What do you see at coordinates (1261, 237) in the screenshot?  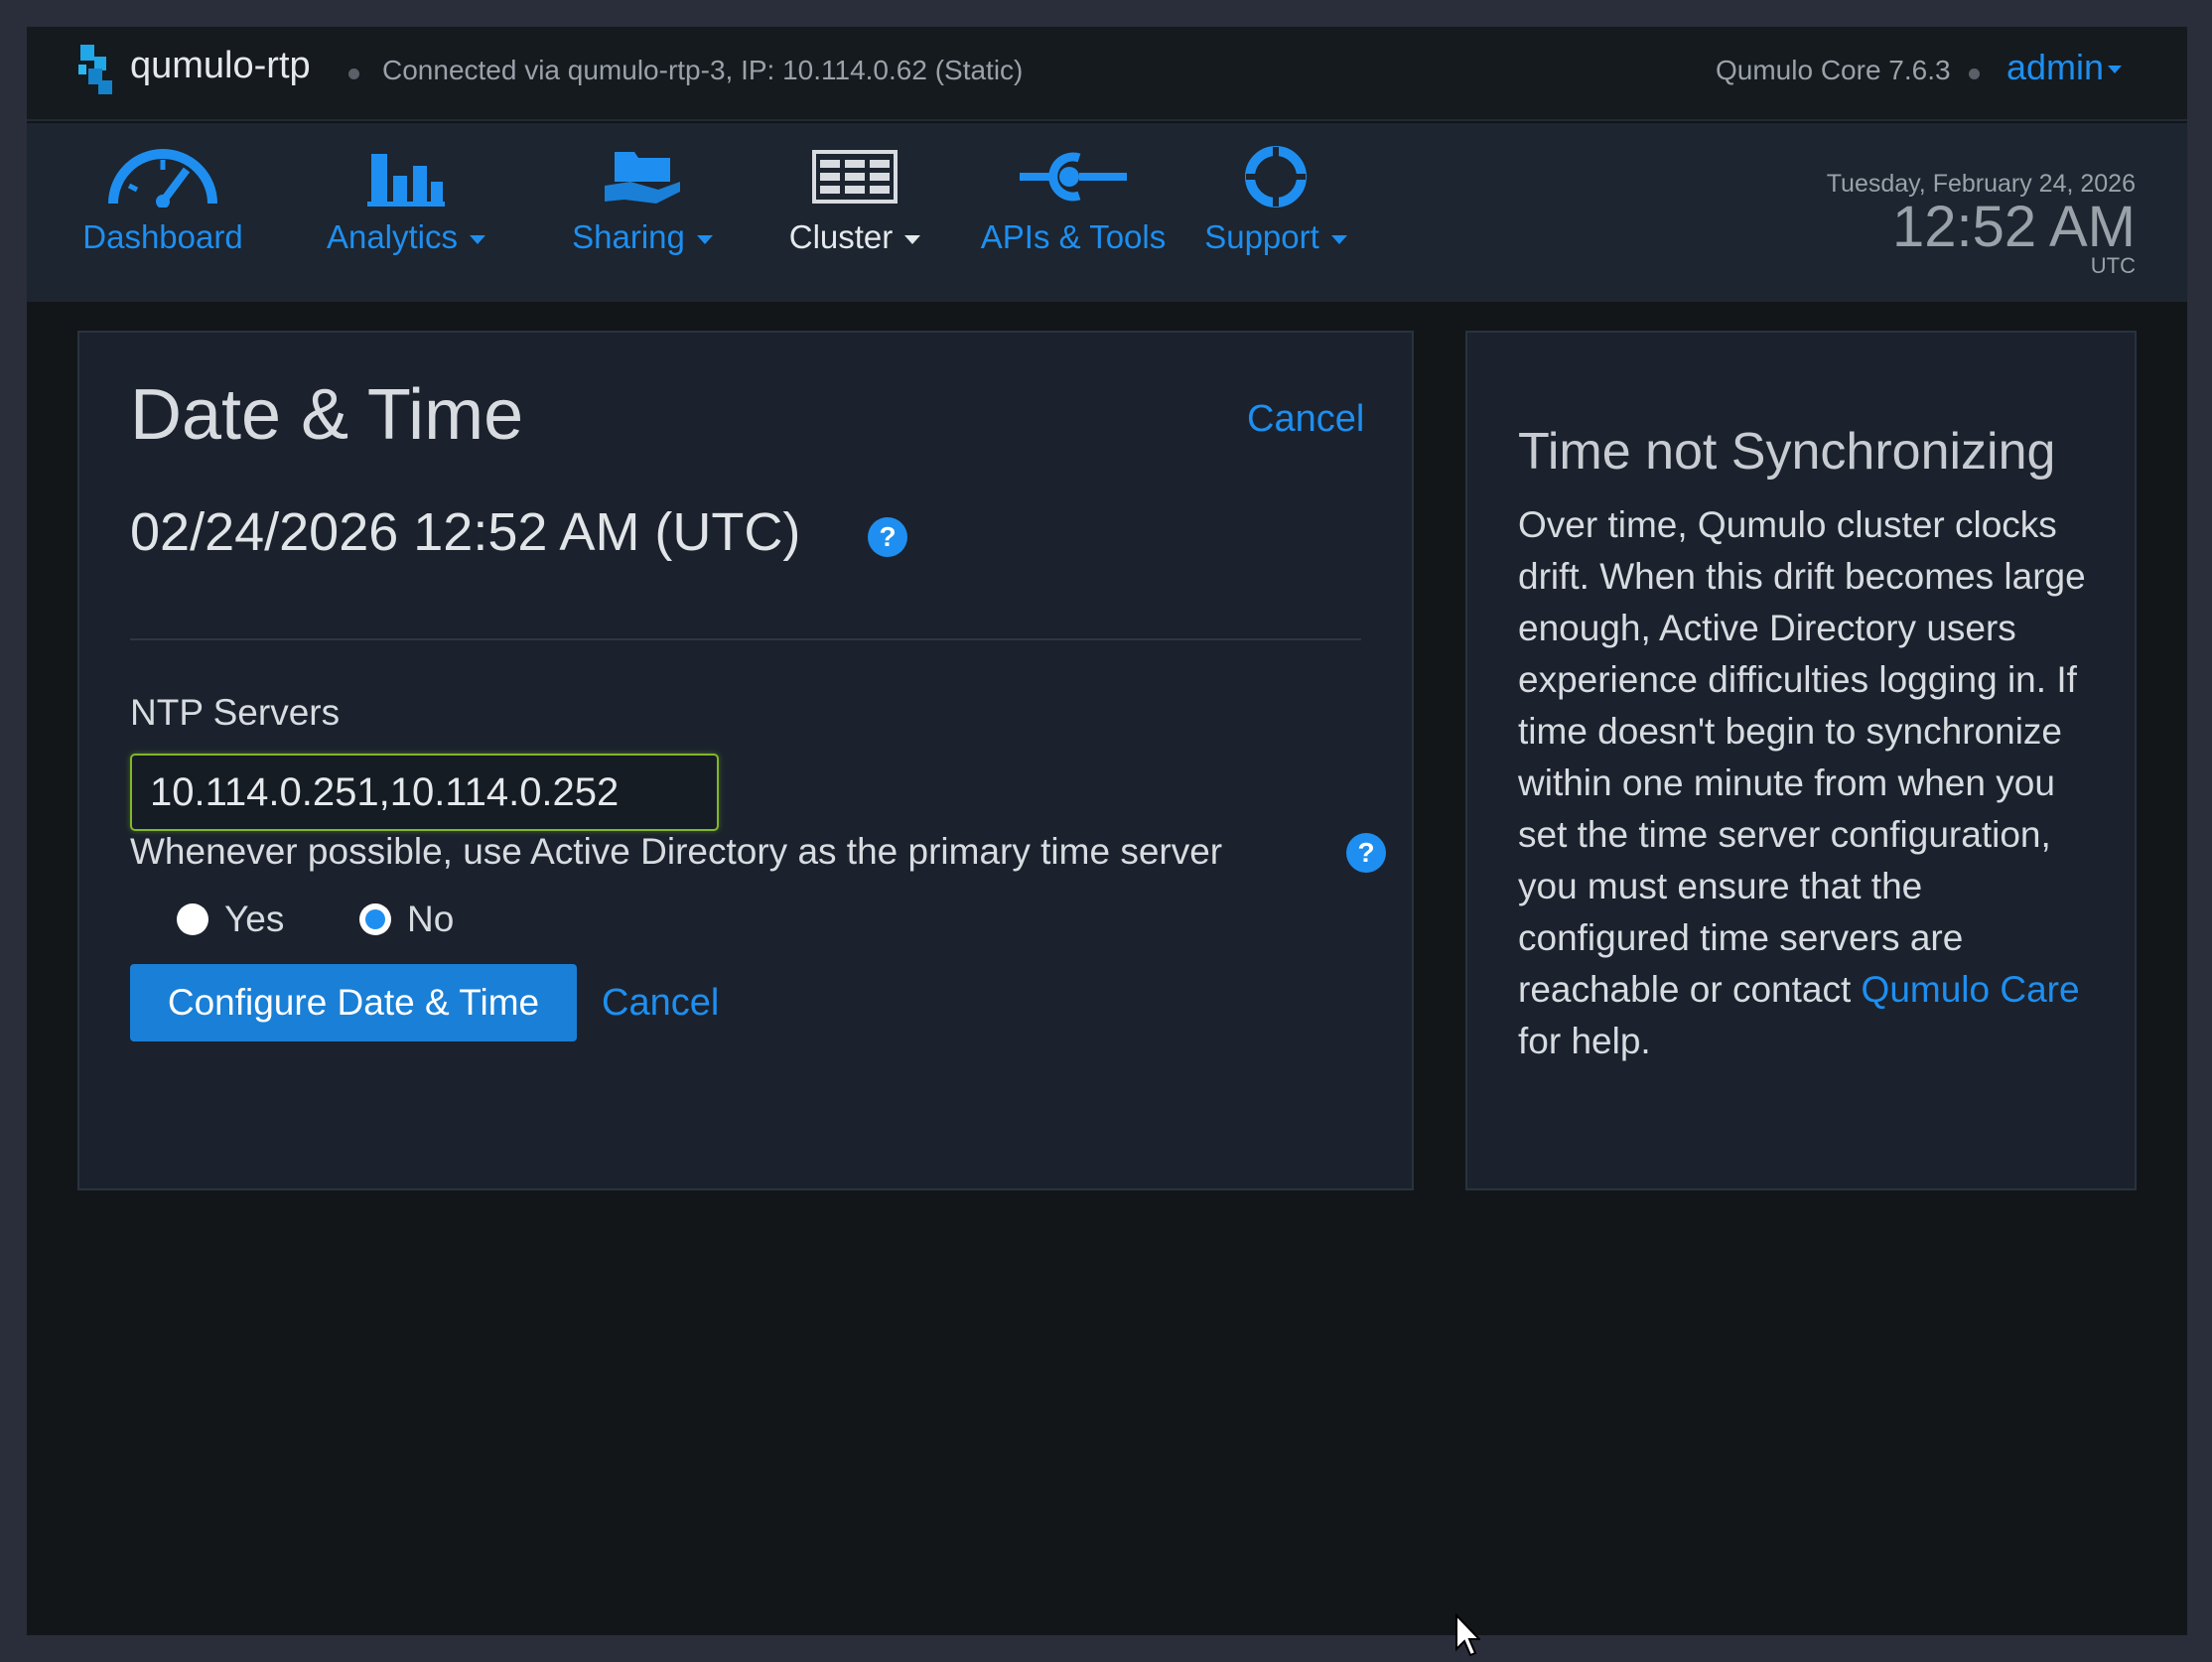 I see `nav-label: Support` at bounding box center [1261, 237].